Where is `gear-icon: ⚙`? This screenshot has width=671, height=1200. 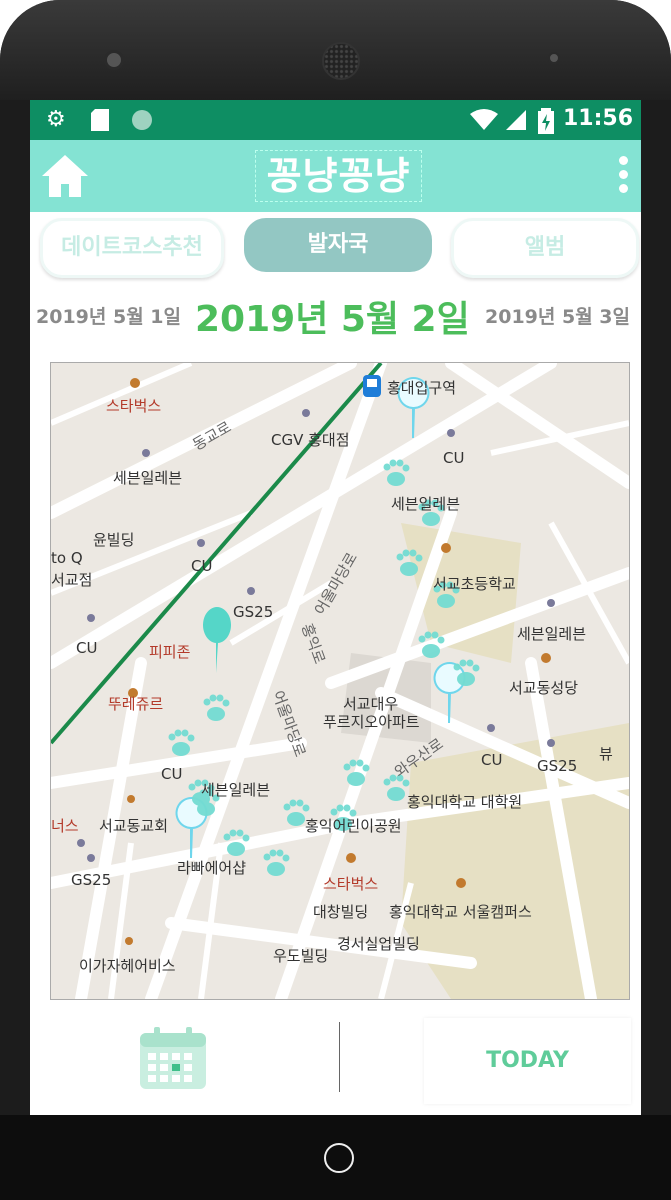 gear-icon: ⚙ is located at coordinates (56, 119).